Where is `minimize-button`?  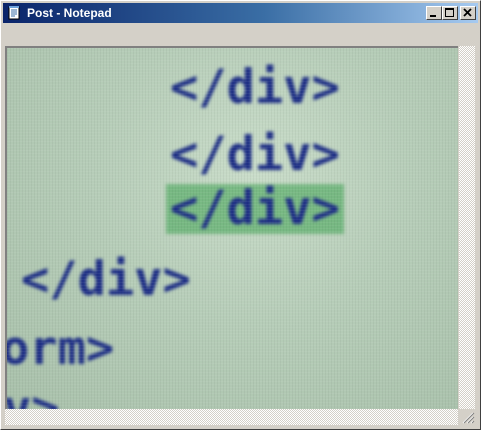
minimize-button is located at coordinates (434, 13).